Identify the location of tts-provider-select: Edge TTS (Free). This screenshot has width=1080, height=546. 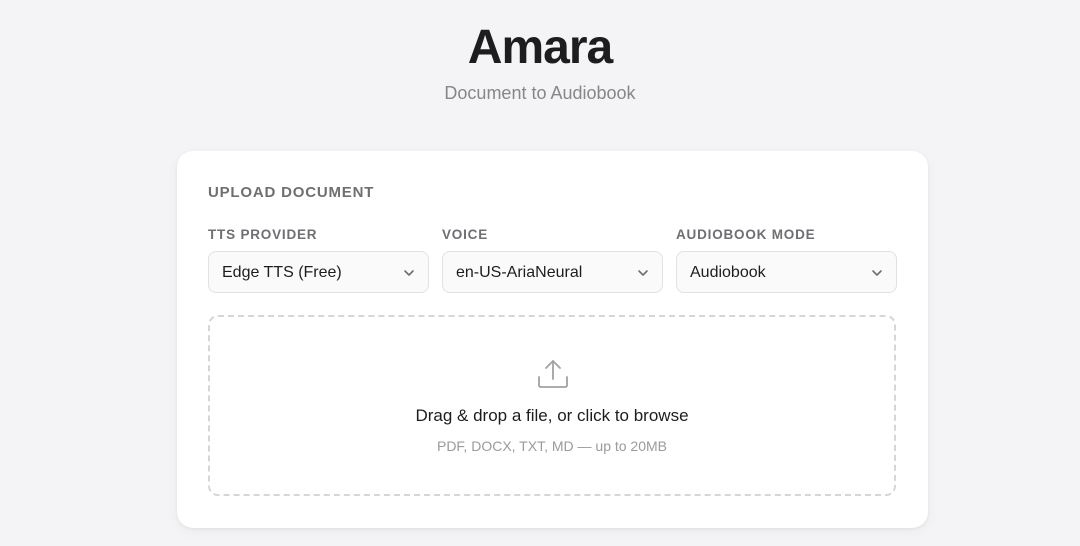
(318, 272).